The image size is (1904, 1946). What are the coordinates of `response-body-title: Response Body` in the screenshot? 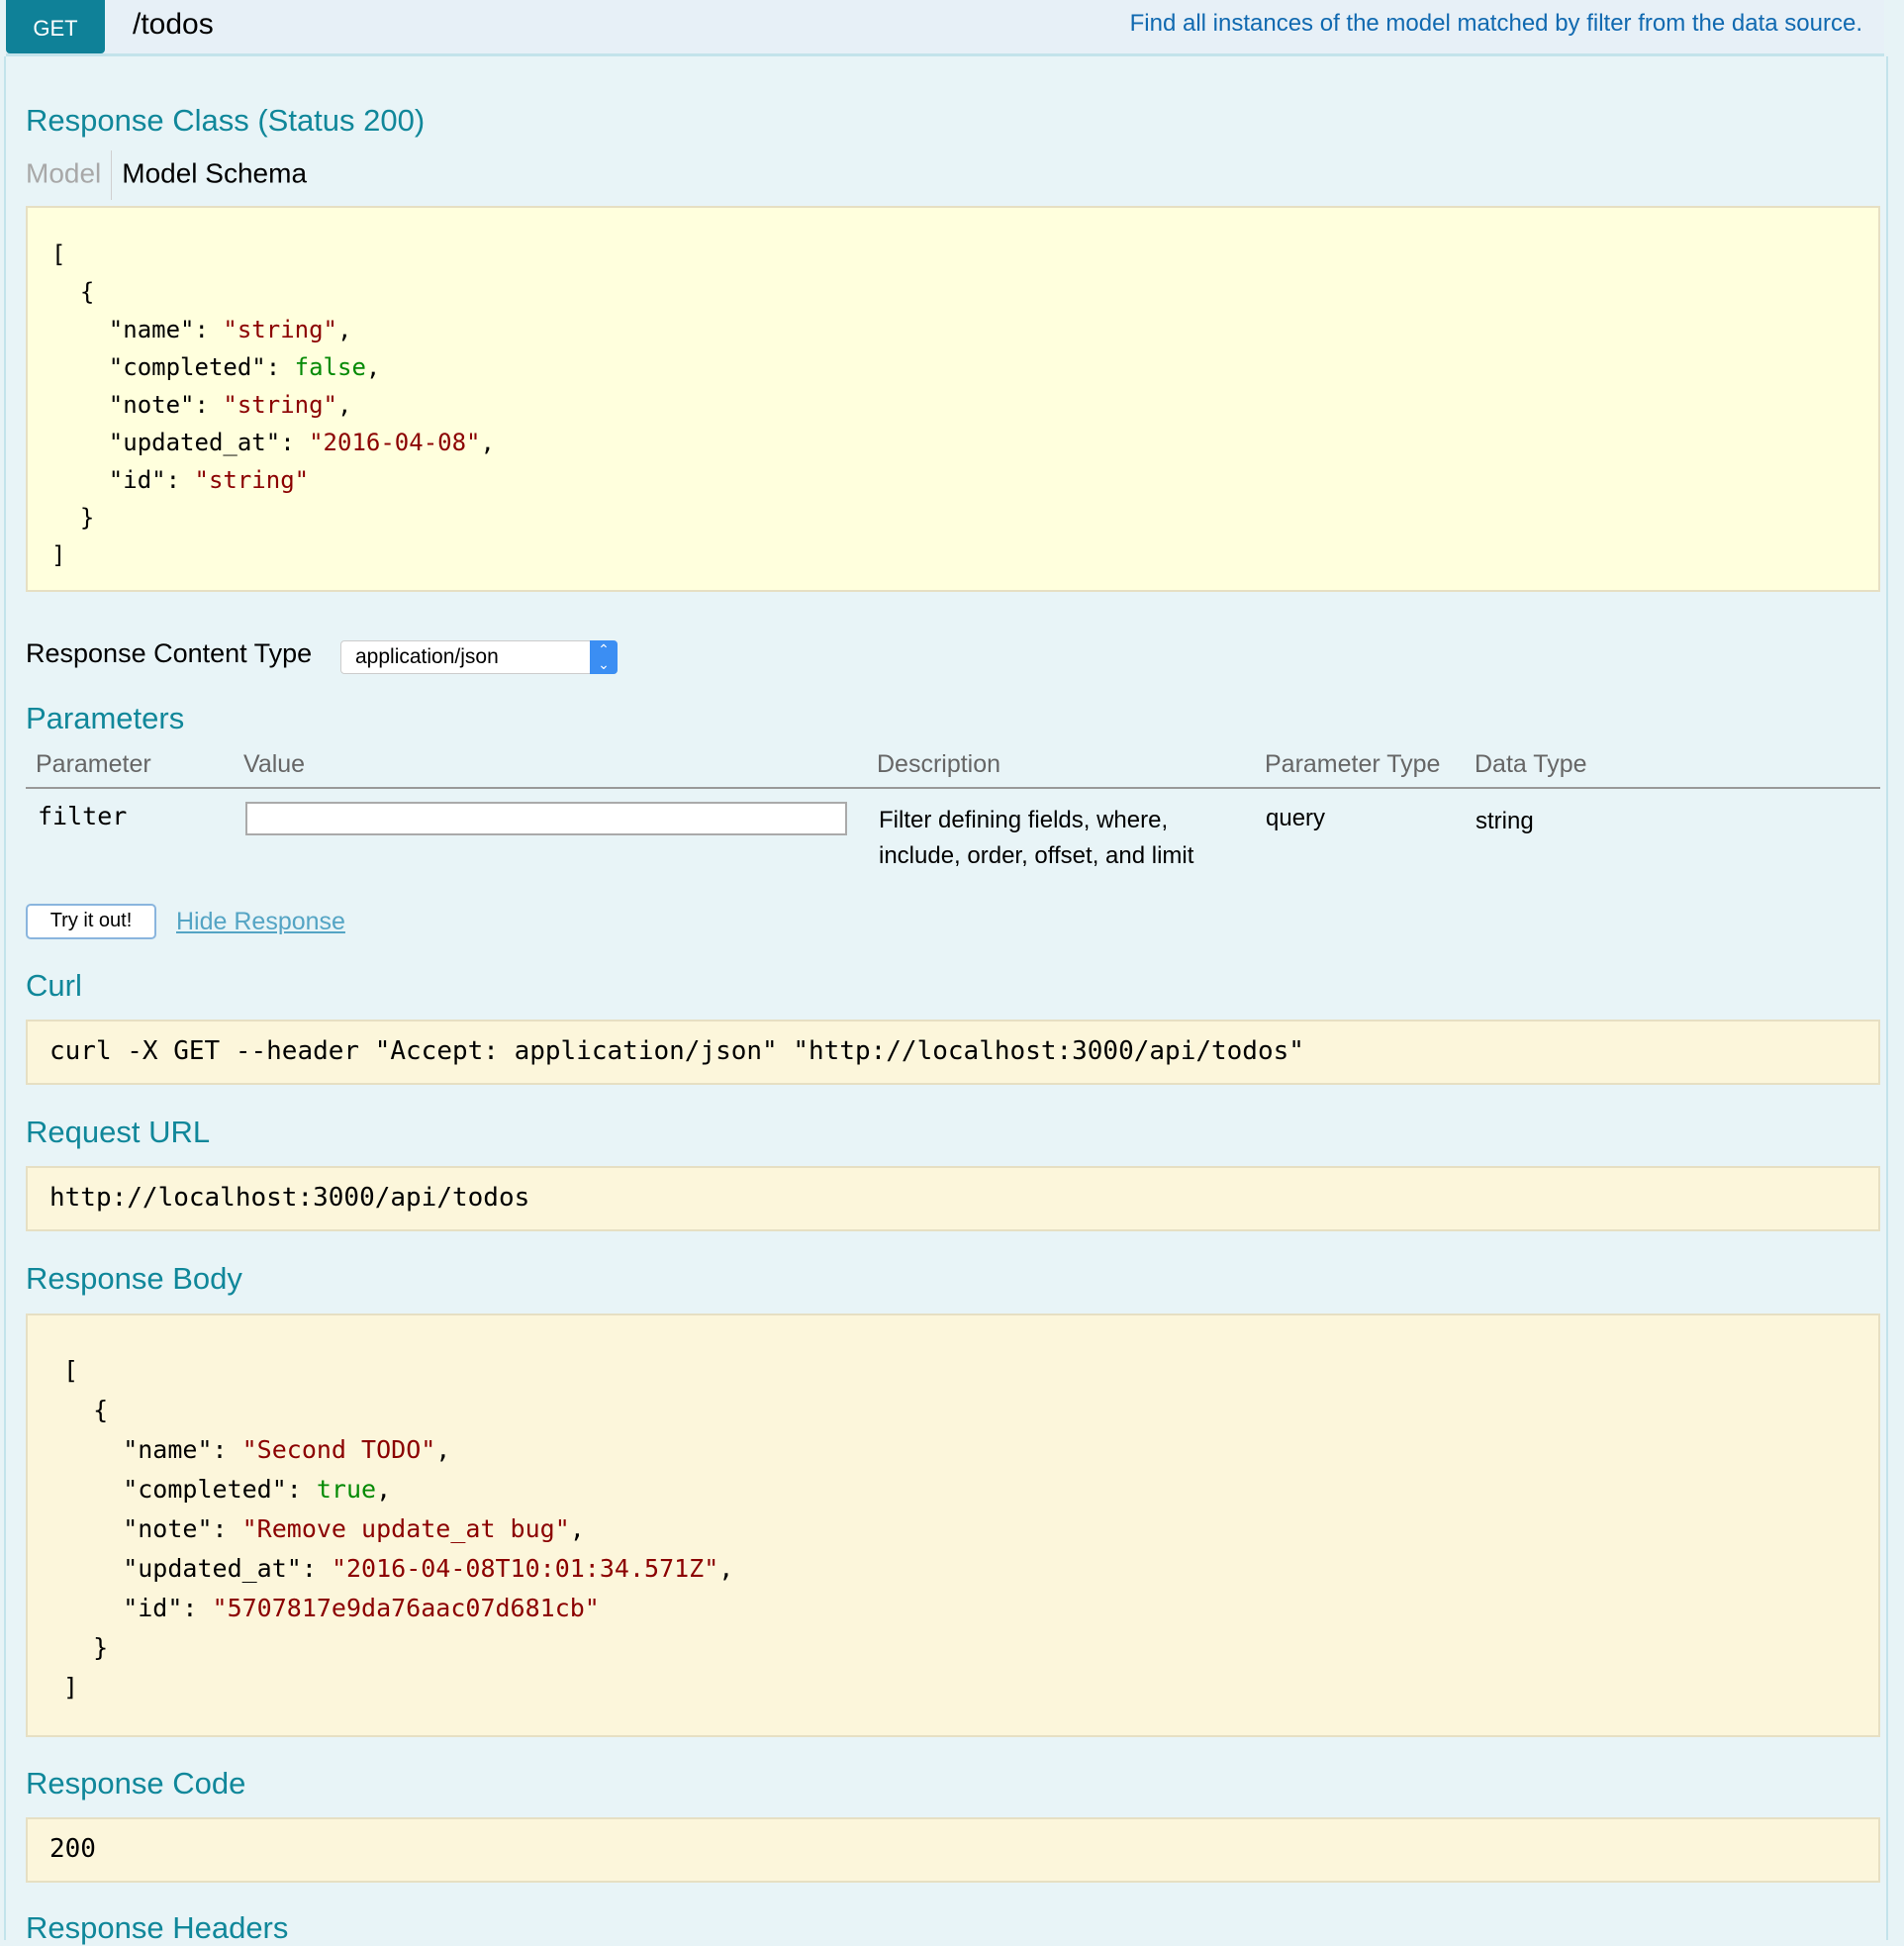 It's located at (134, 1278).